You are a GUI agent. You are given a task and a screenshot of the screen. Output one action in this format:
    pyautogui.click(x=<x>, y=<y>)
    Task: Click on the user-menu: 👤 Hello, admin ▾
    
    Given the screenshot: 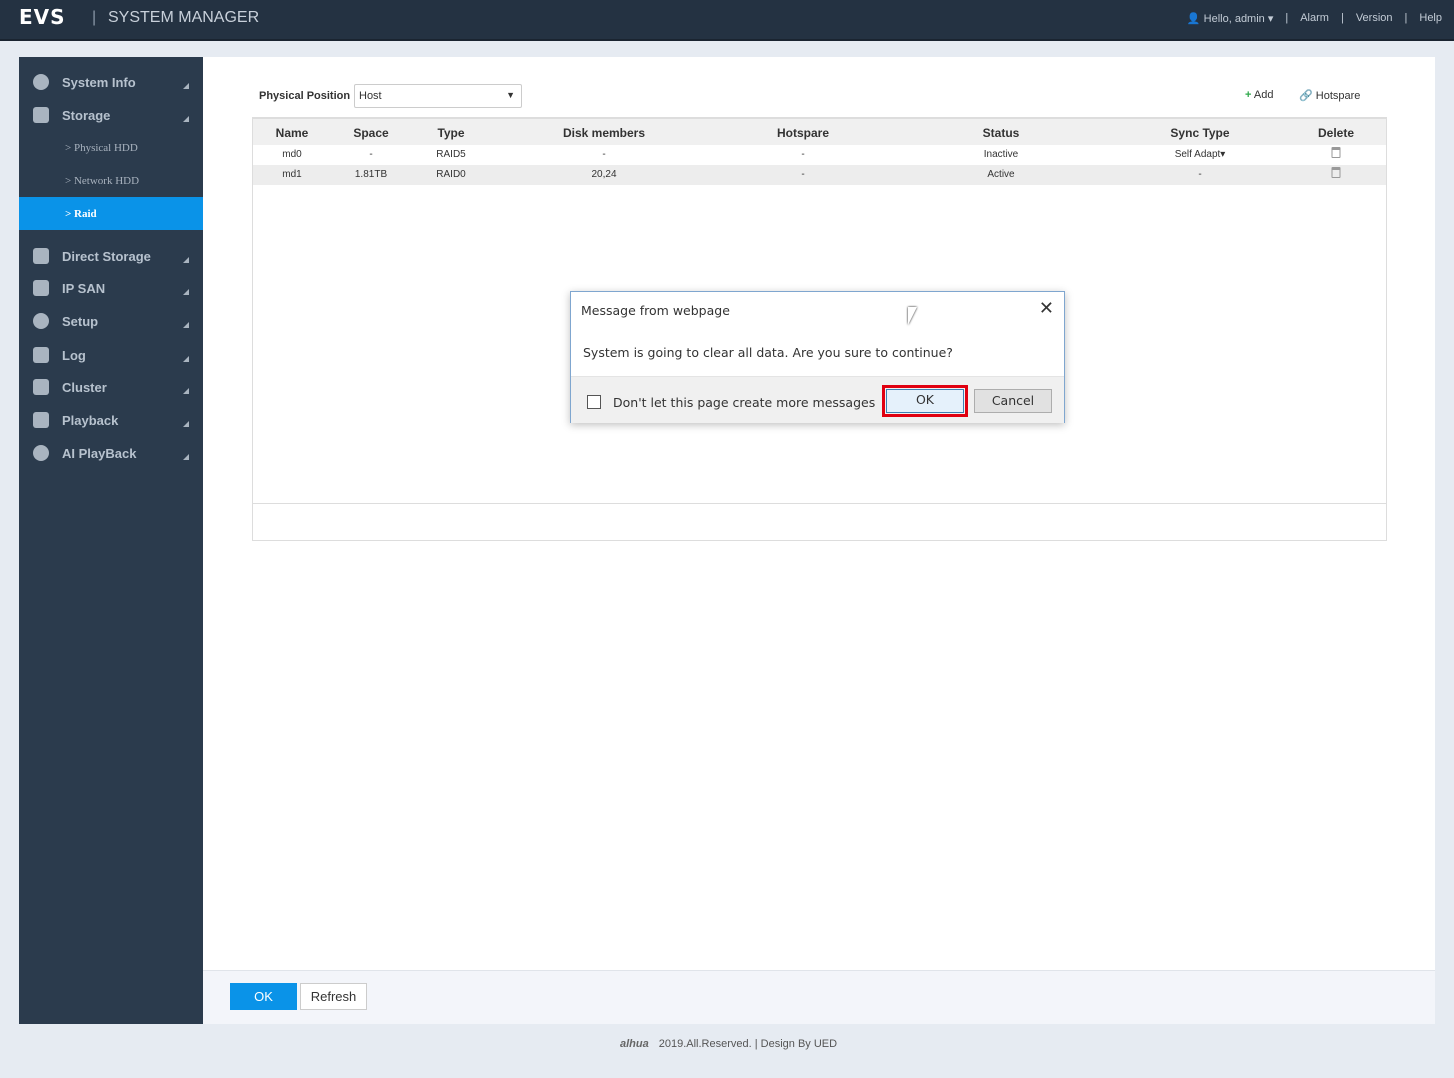 What is the action you would take?
    pyautogui.click(x=1230, y=18)
    